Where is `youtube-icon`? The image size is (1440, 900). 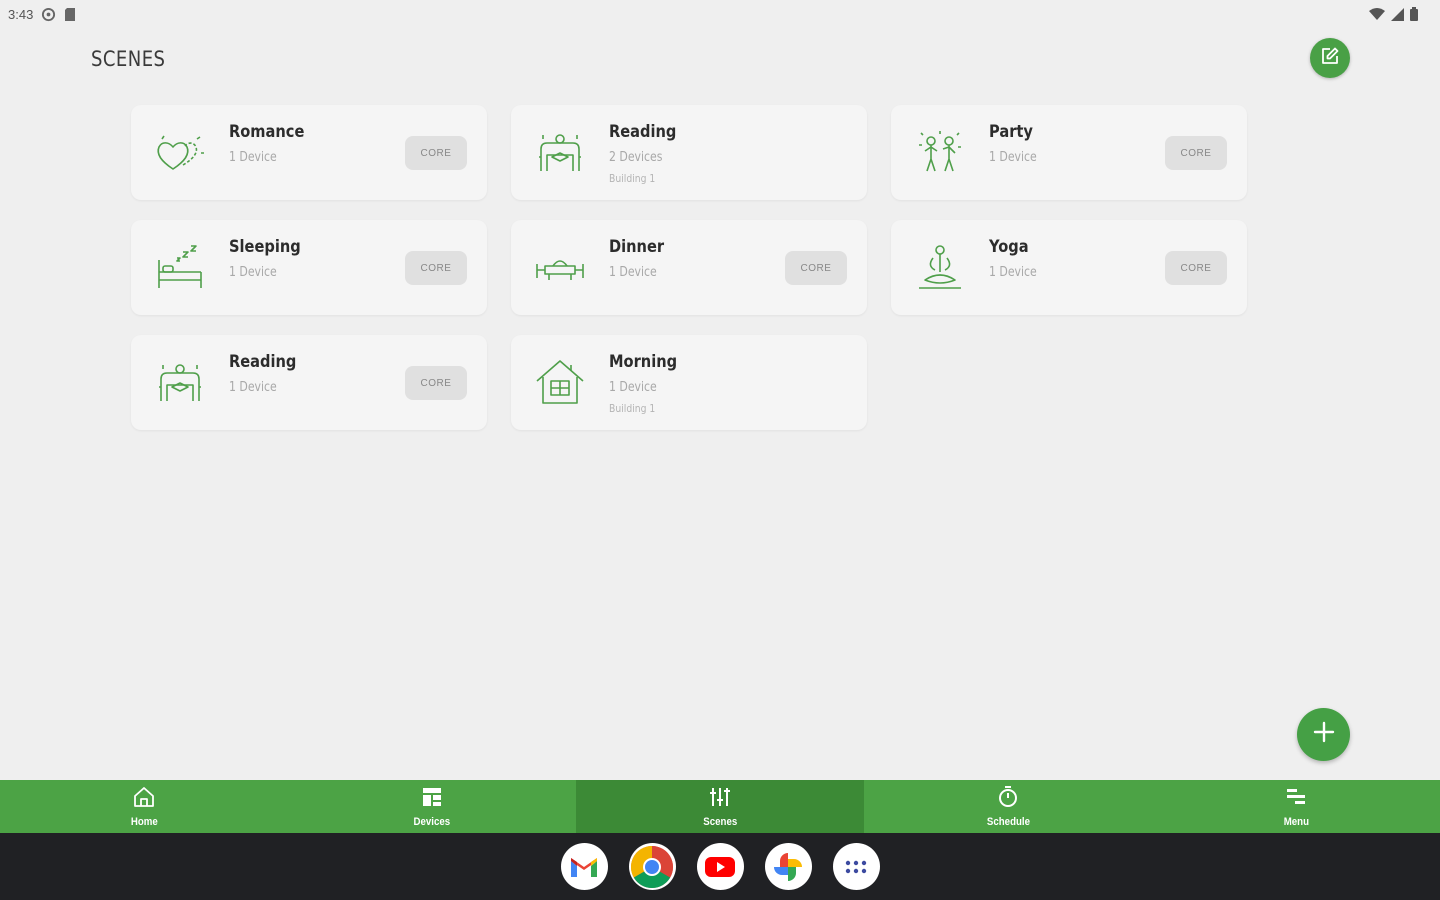
youtube-icon is located at coordinates (720, 866).